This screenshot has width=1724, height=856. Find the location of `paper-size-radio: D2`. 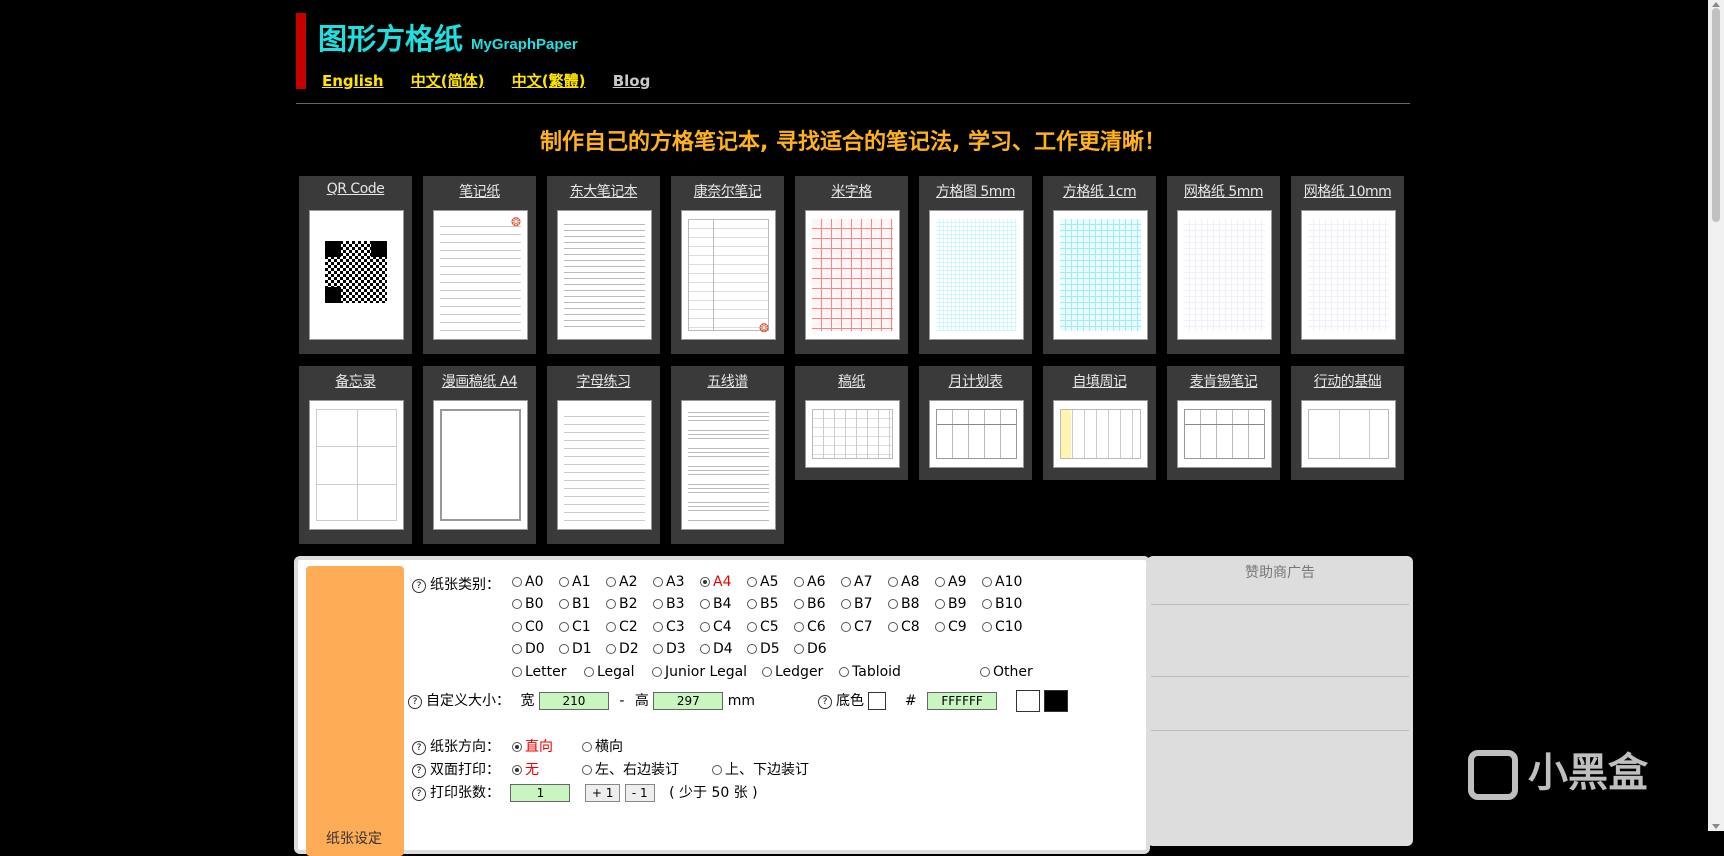

paper-size-radio: D2 is located at coordinates (622, 649).